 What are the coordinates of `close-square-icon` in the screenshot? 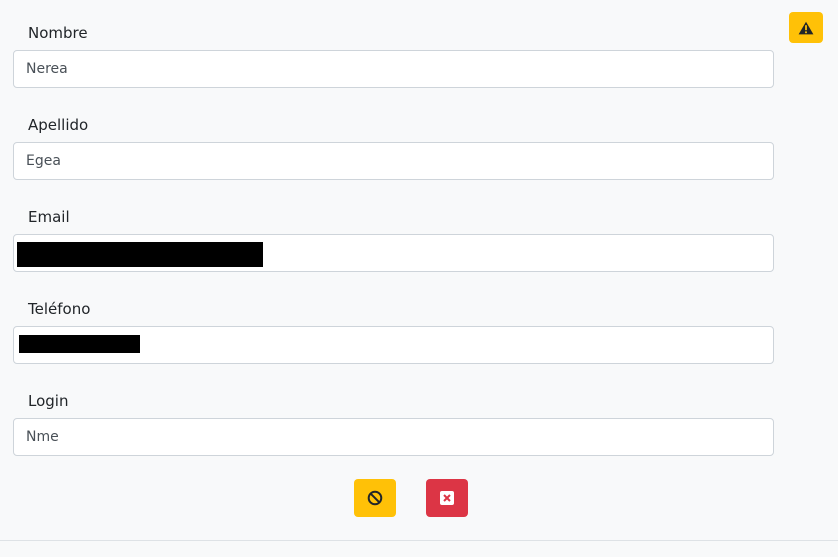 It's located at (447, 498).